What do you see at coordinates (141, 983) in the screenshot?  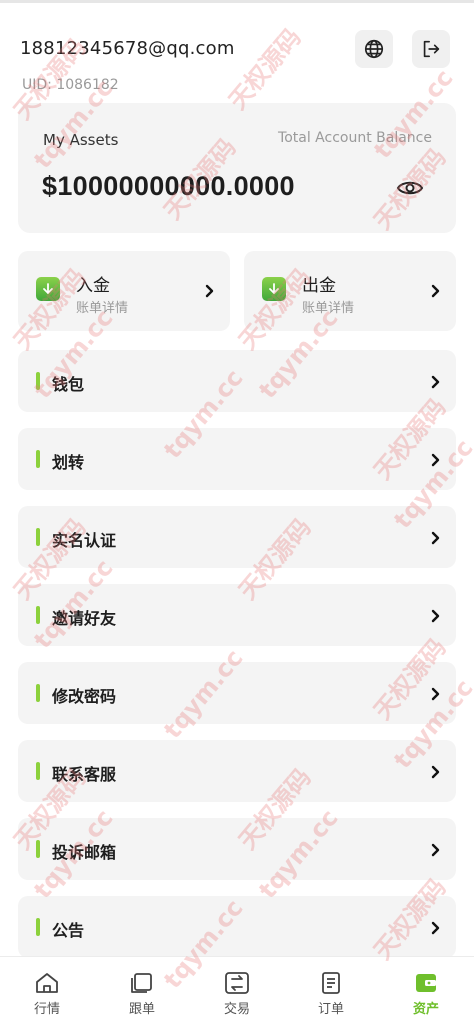 I see `copy-icon` at bounding box center [141, 983].